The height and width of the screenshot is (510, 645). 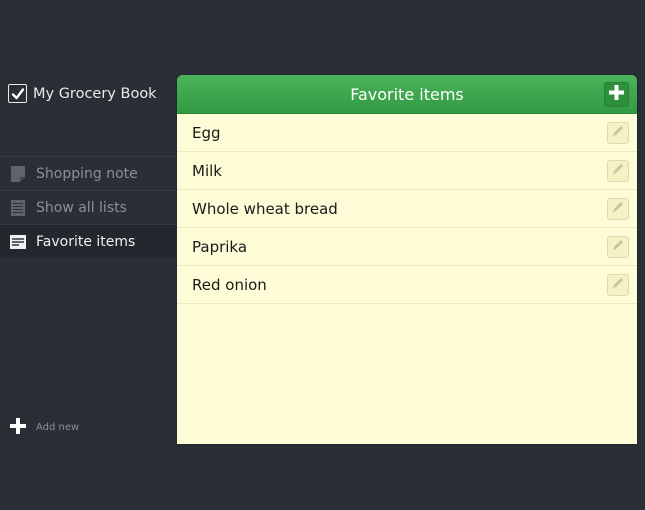 I want to click on item-name: Red onion, so click(x=229, y=284).